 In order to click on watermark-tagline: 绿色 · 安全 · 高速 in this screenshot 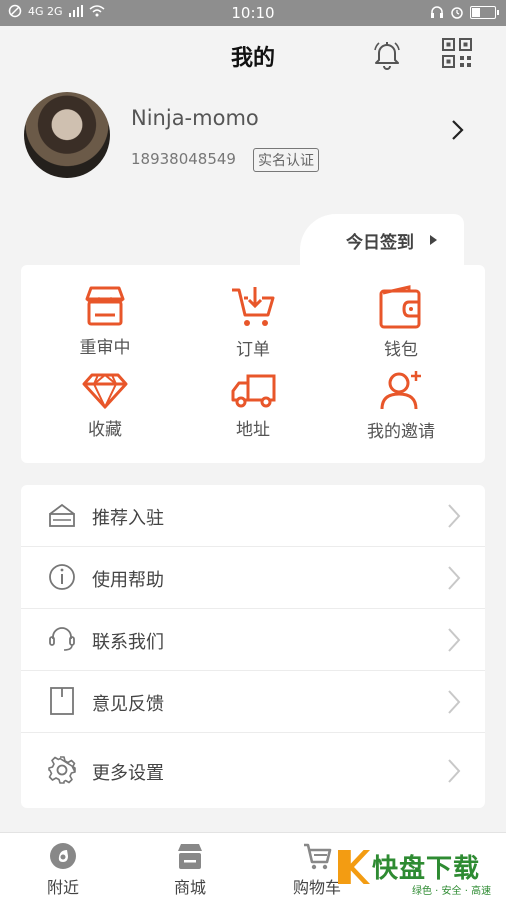, I will do `click(452, 891)`.